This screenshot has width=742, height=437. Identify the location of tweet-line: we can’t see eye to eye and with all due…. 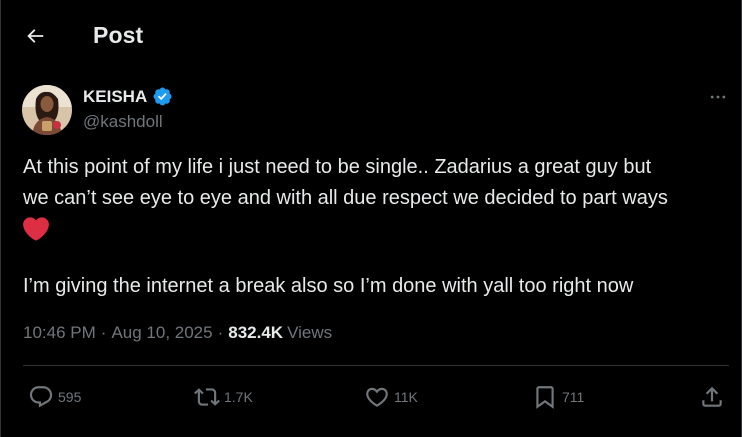
(345, 198).